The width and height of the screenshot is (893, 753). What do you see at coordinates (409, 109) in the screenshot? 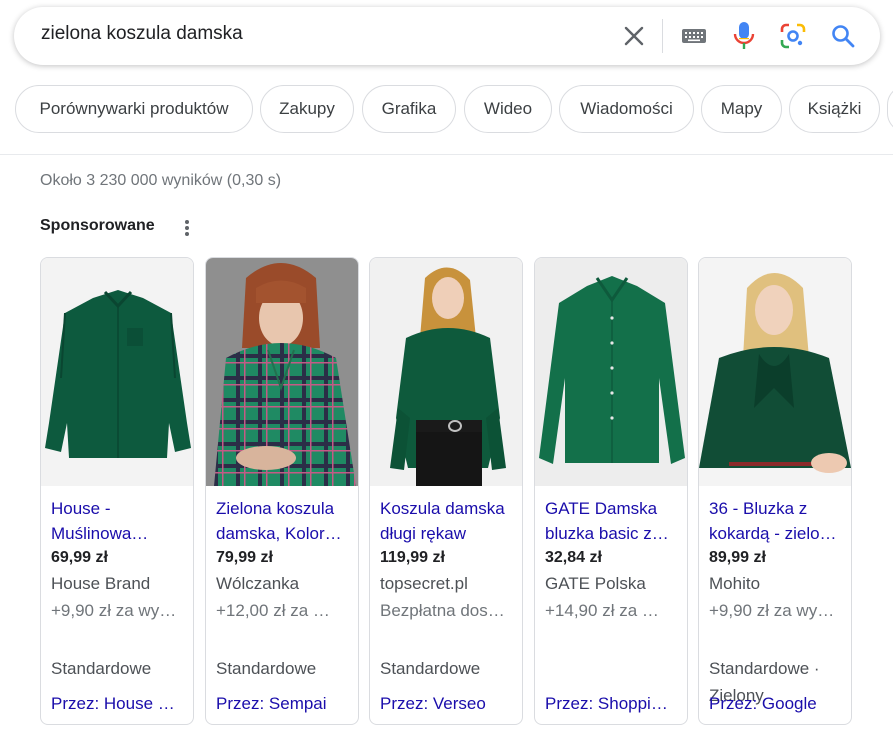
I see `chip-images: Grafika` at bounding box center [409, 109].